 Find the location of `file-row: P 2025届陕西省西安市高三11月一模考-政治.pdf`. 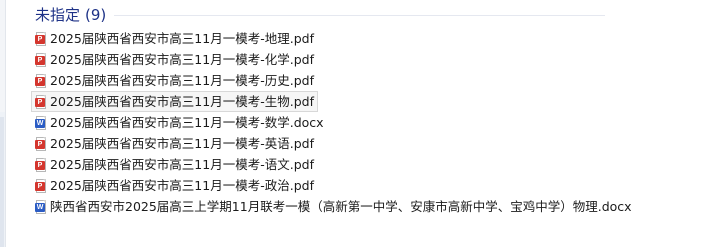

file-row: P 2025届陕西省西安市高三11月一模考-政治.pdf is located at coordinates (174, 186).